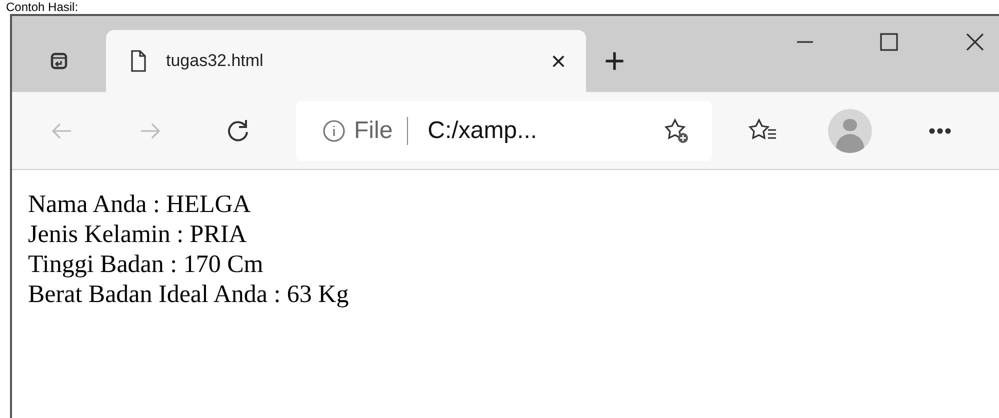 This screenshot has width=999, height=418. I want to click on caption: Contoh Hasil:, so click(42, 7).